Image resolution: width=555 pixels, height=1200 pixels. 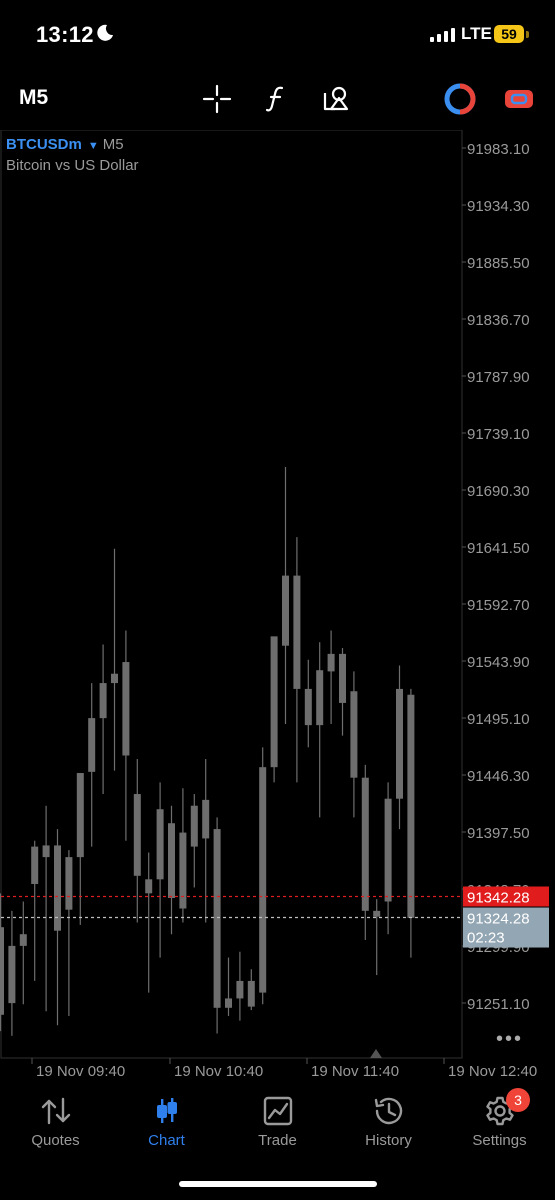 I want to click on ask-price-label: 91342.28, so click(x=498, y=897).